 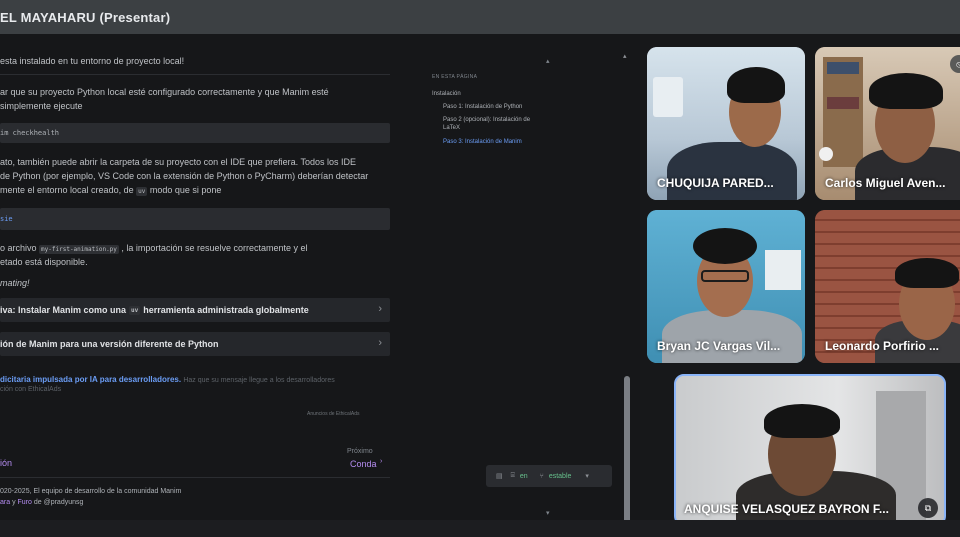 What do you see at coordinates (85, 17) in the screenshot?
I see `window-title: EL MAYAHARU (Presentar)` at bounding box center [85, 17].